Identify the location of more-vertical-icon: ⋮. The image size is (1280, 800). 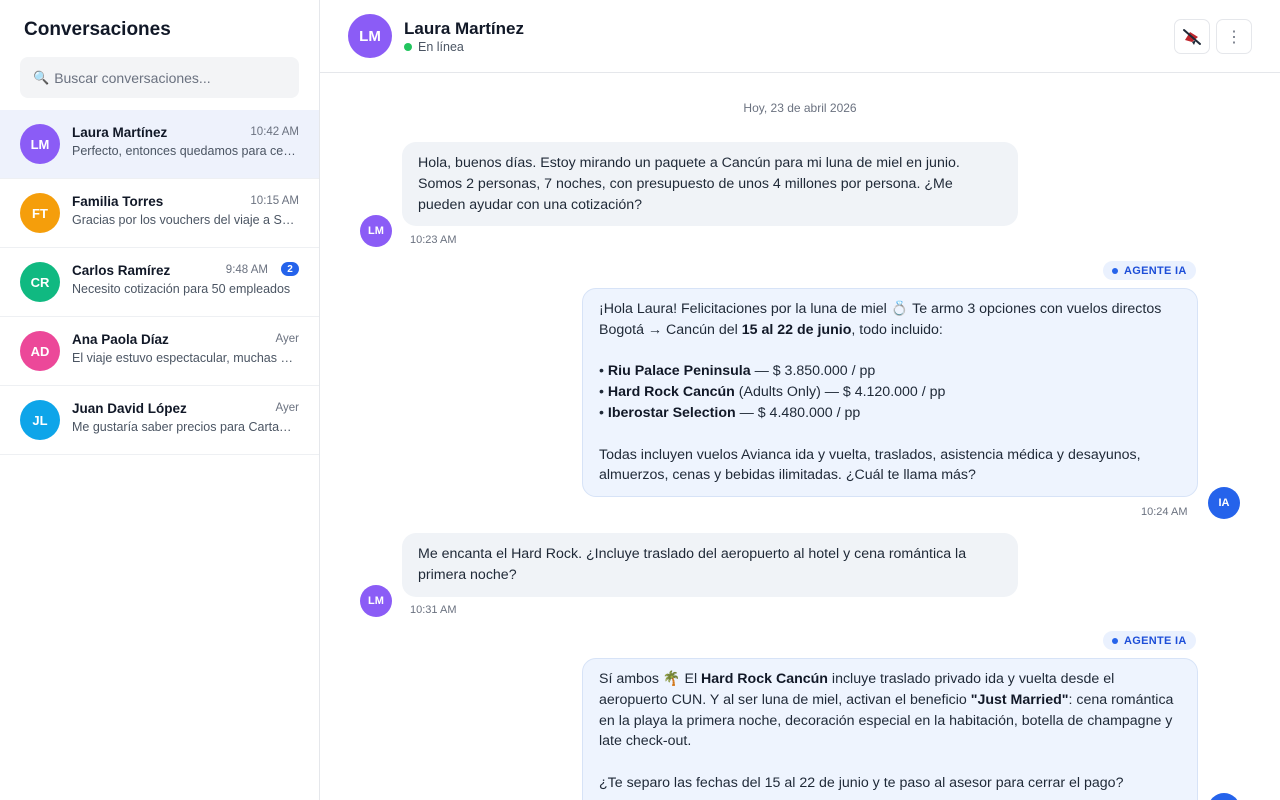
(1234, 37).